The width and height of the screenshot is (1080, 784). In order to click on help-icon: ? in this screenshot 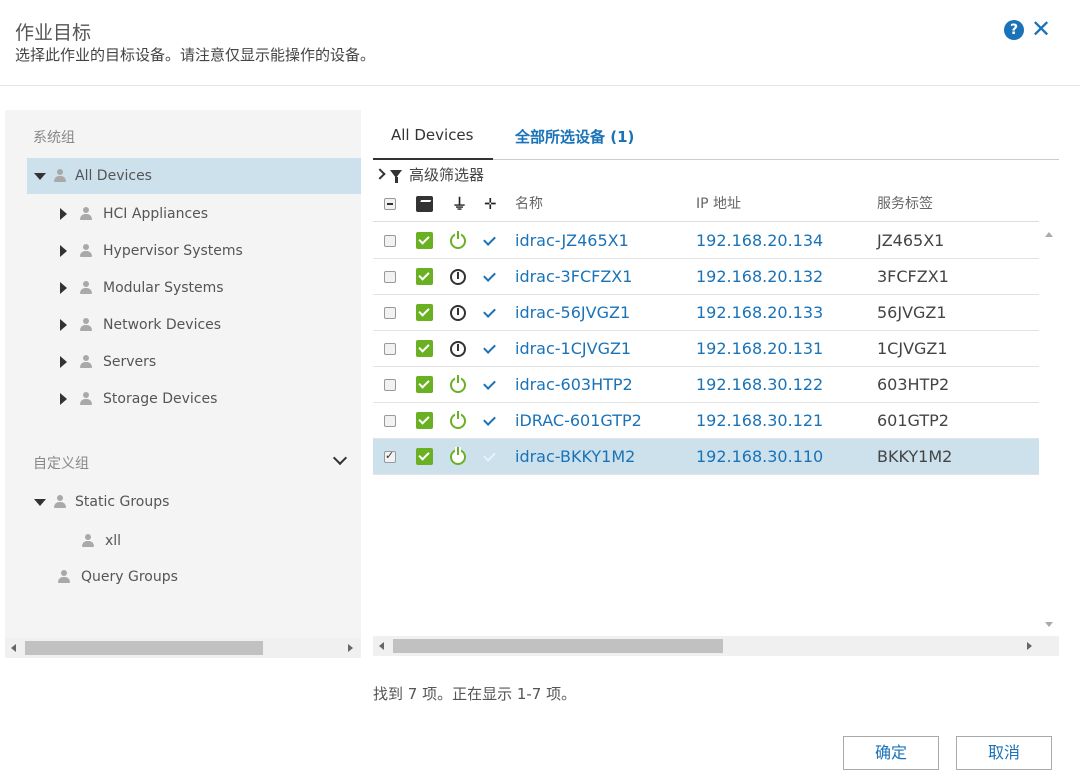, I will do `click(1014, 30)`.